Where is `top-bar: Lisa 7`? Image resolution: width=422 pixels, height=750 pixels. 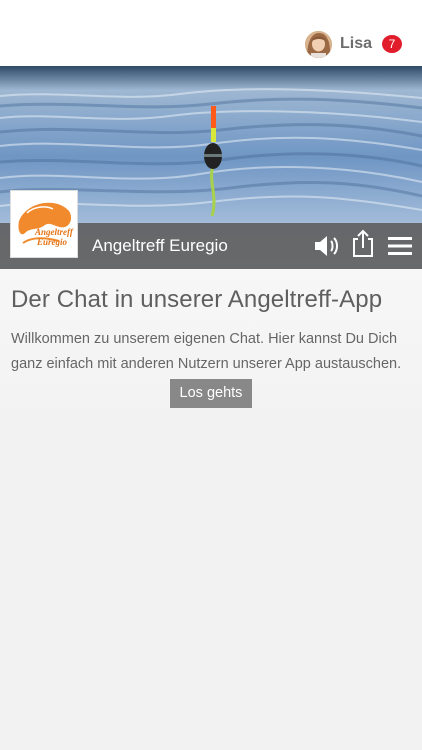
top-bar: Lisa 7 is located at coordinates (211, 33).